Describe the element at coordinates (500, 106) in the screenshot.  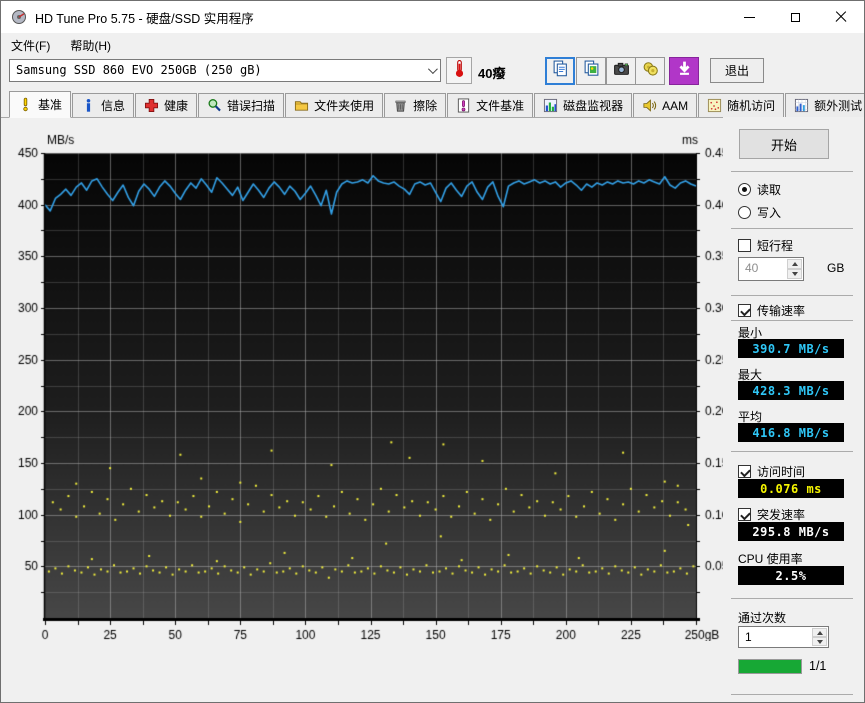
I see `tab-label: 文件基准` at that location.